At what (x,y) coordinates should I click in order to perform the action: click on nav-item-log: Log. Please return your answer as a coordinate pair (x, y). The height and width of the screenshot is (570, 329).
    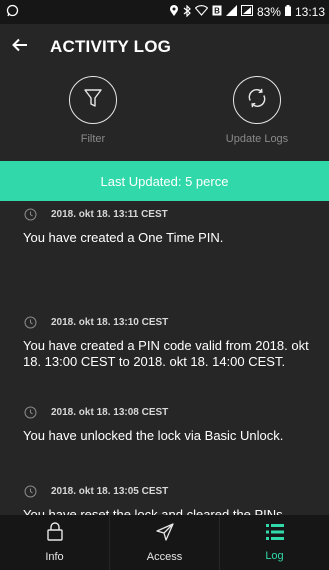
    Looking at the image, I should click on (274, 542).